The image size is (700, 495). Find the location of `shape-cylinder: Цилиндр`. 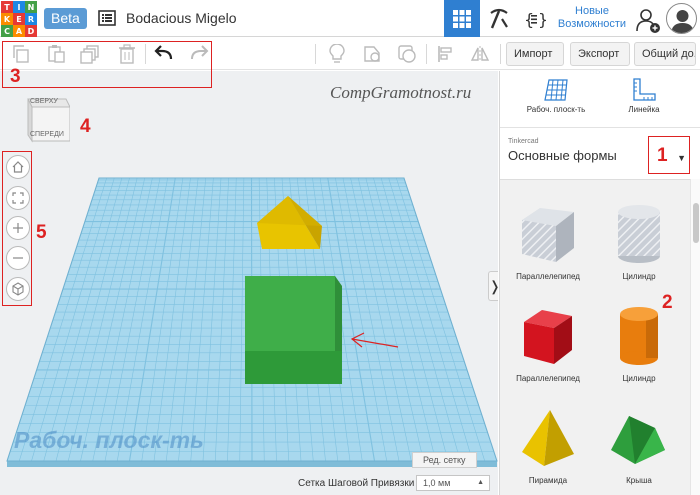

shape-cylinder: Цилиндр is located at coordinates (639, 343).